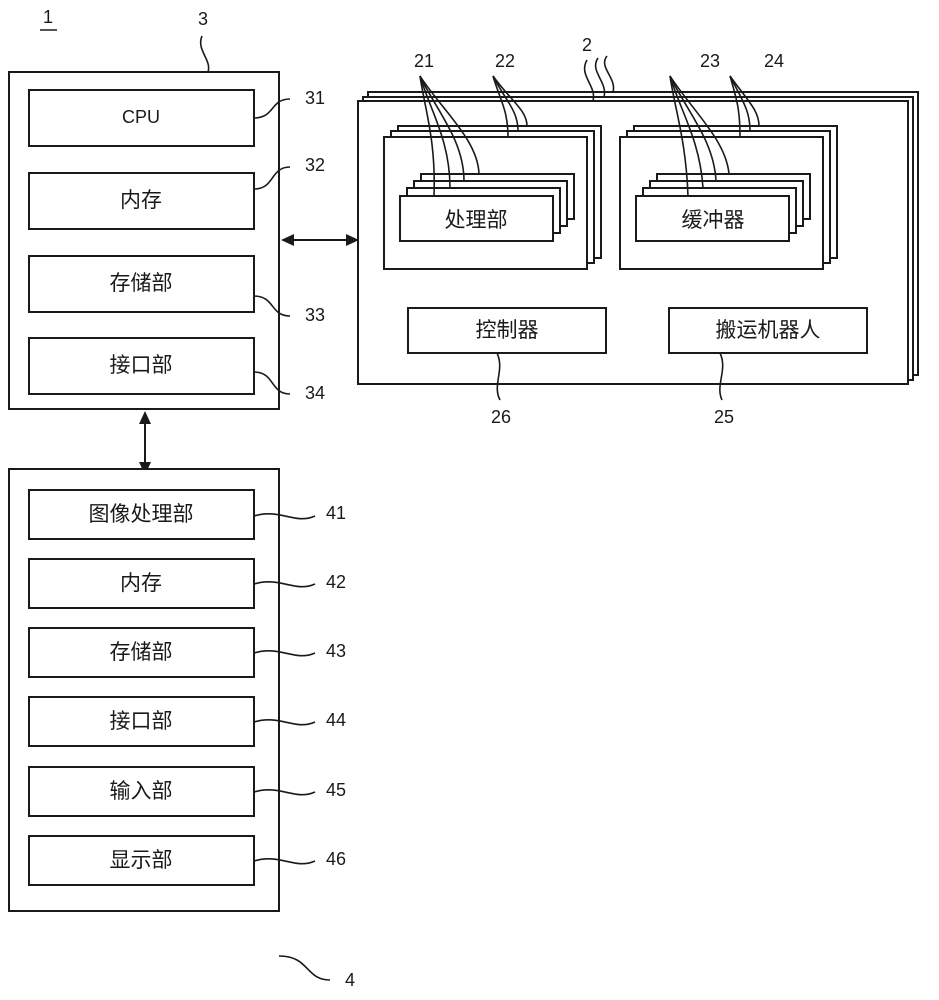 The width and height of the screenshot is (939, 1000). Describe the element at coordinates (187, 652) in the screenshot. I see `imaging-storage-block: 存储部 43` at that location.